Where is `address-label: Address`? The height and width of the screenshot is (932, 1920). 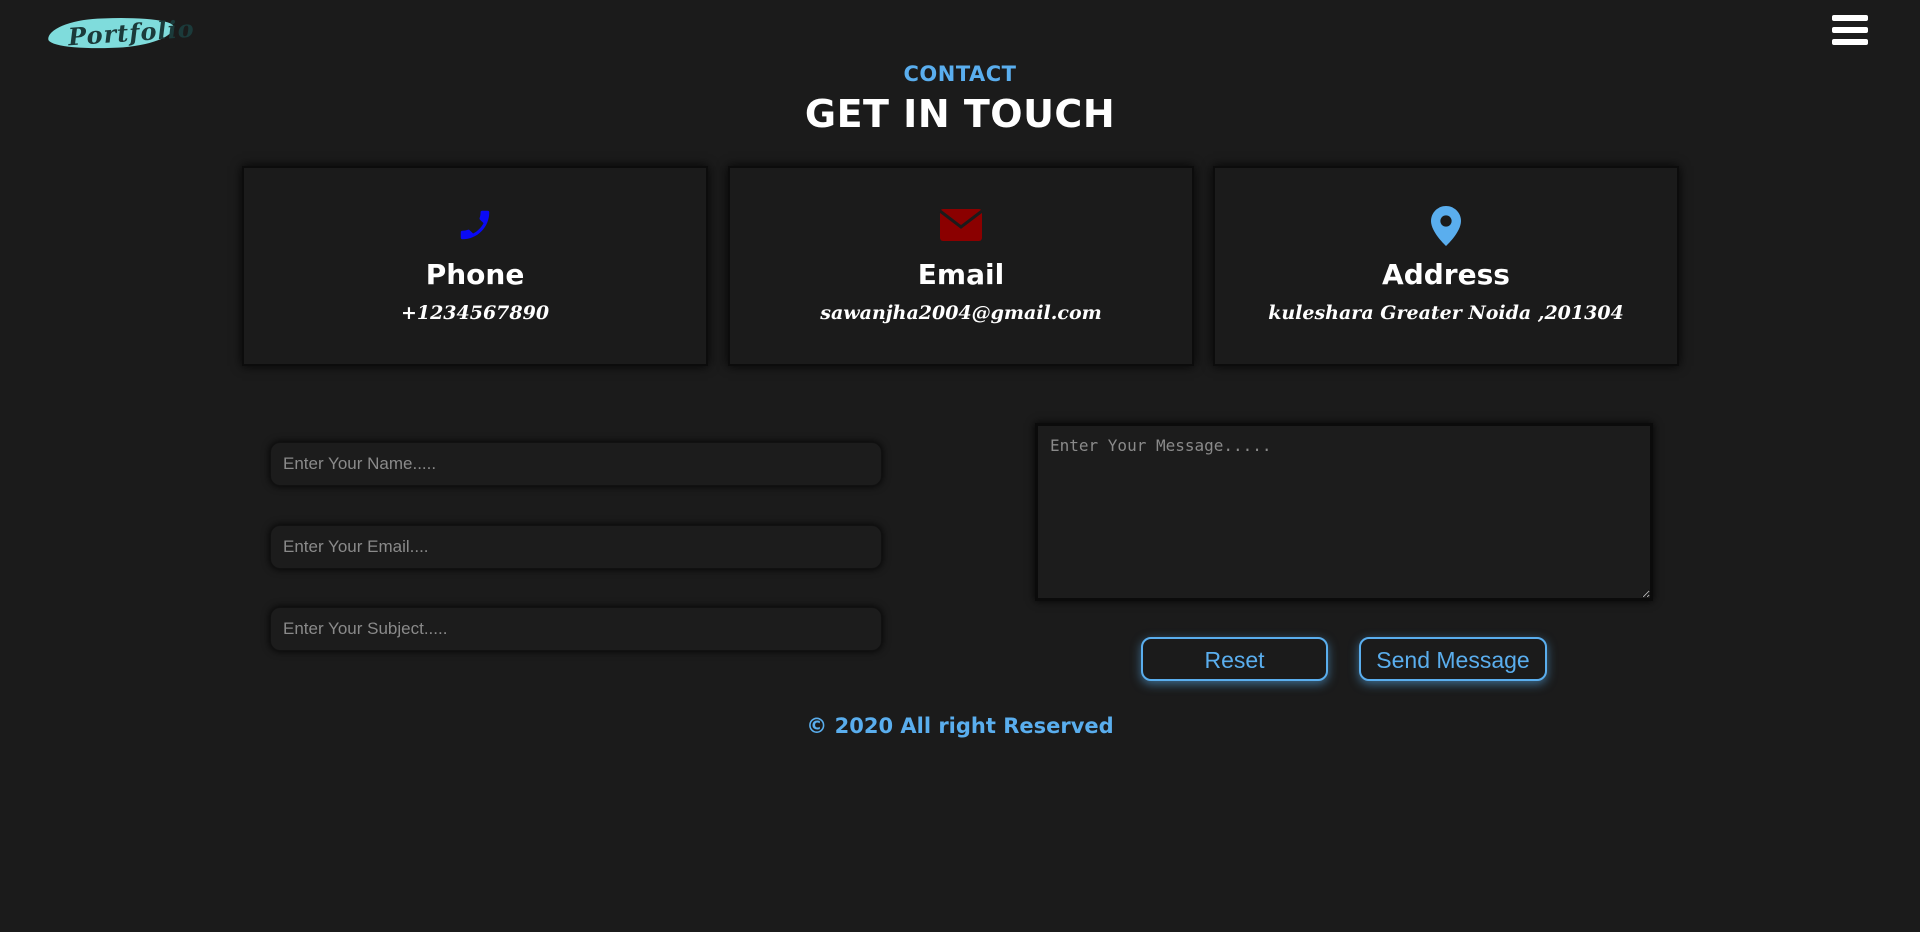 address-label: Address is located at coordinates (1446, 274).